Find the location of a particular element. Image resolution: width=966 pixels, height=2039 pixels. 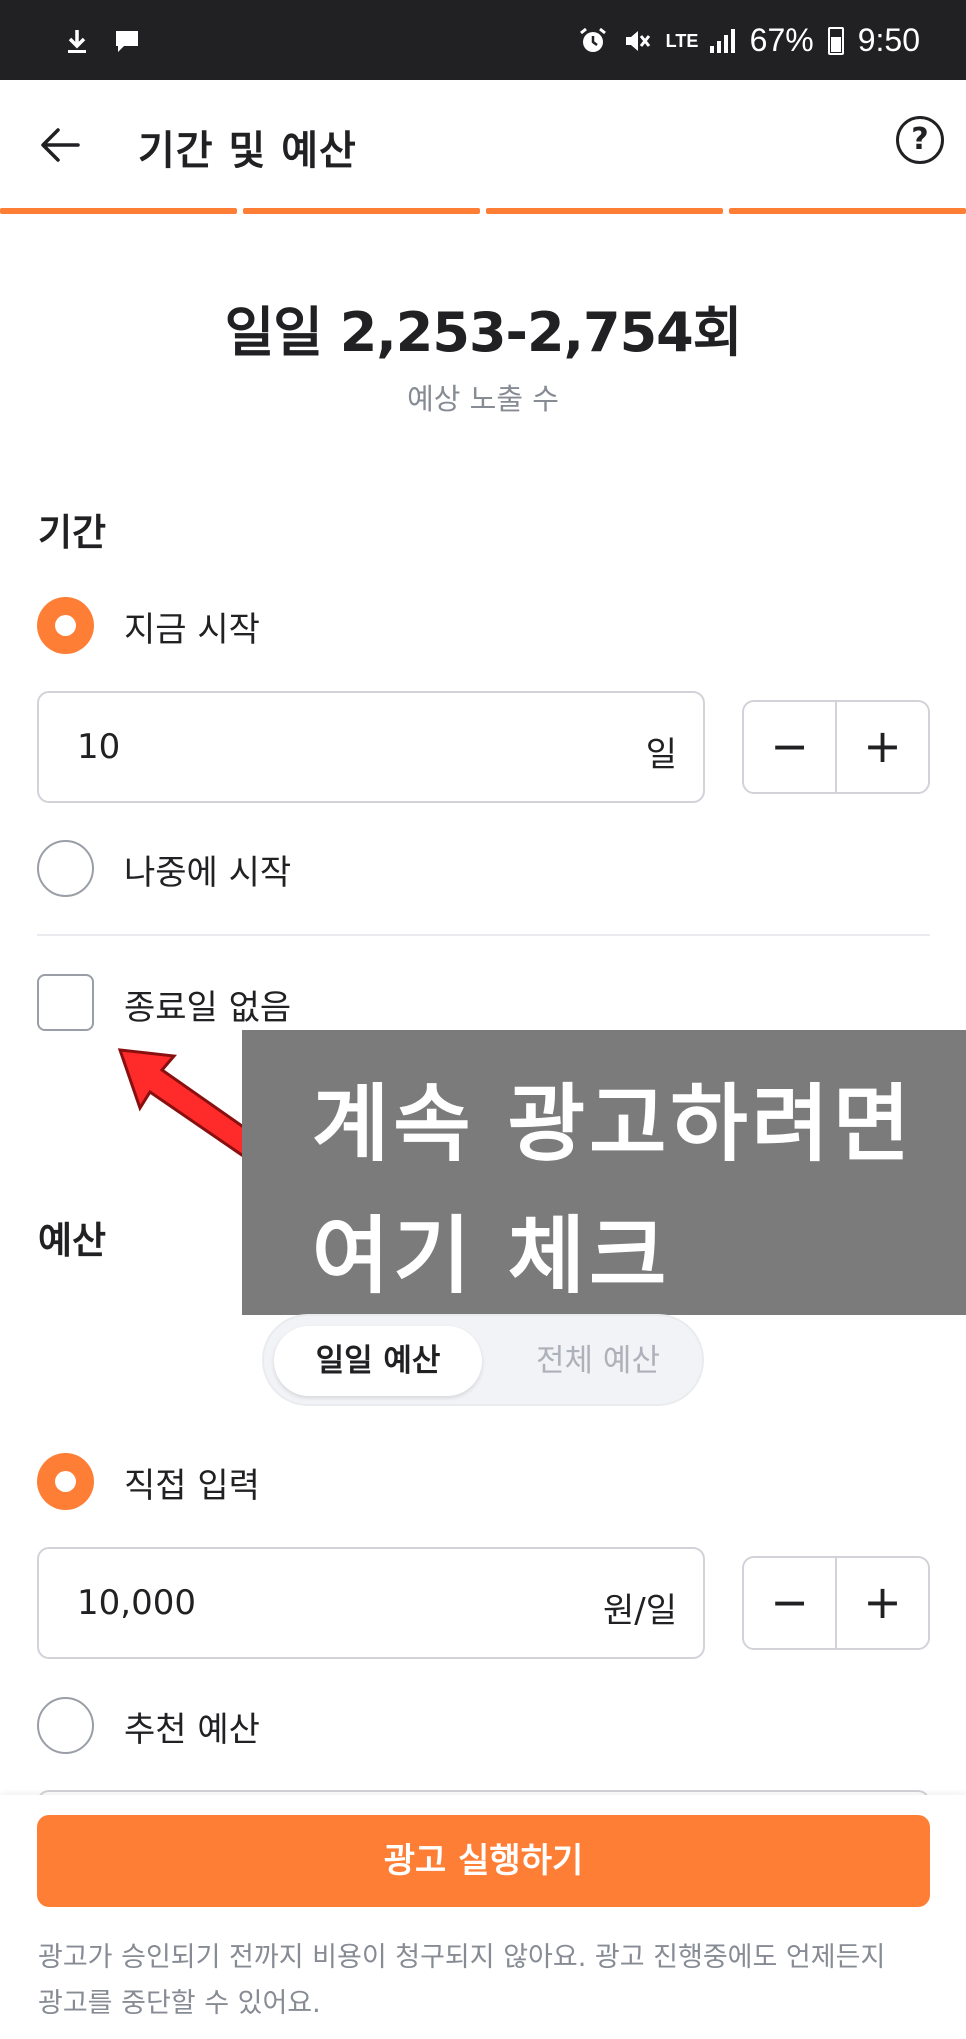

recommended-budget-label: 추천 예산 is located at coordinates (192, 1730).